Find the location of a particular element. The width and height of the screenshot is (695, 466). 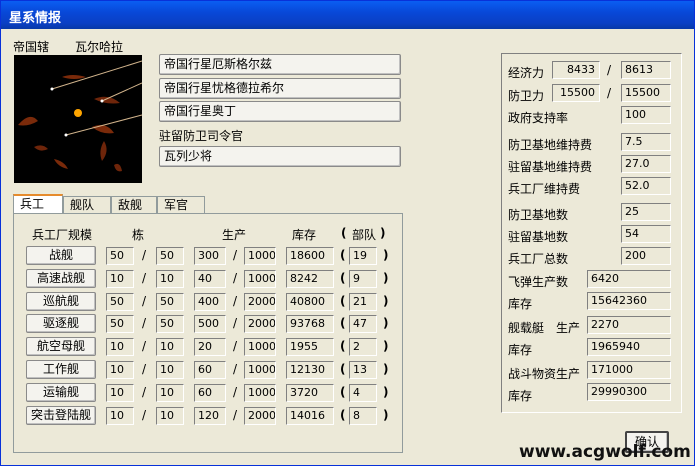

ship-button: 巡航舰 is located at coordinates (61, 301).